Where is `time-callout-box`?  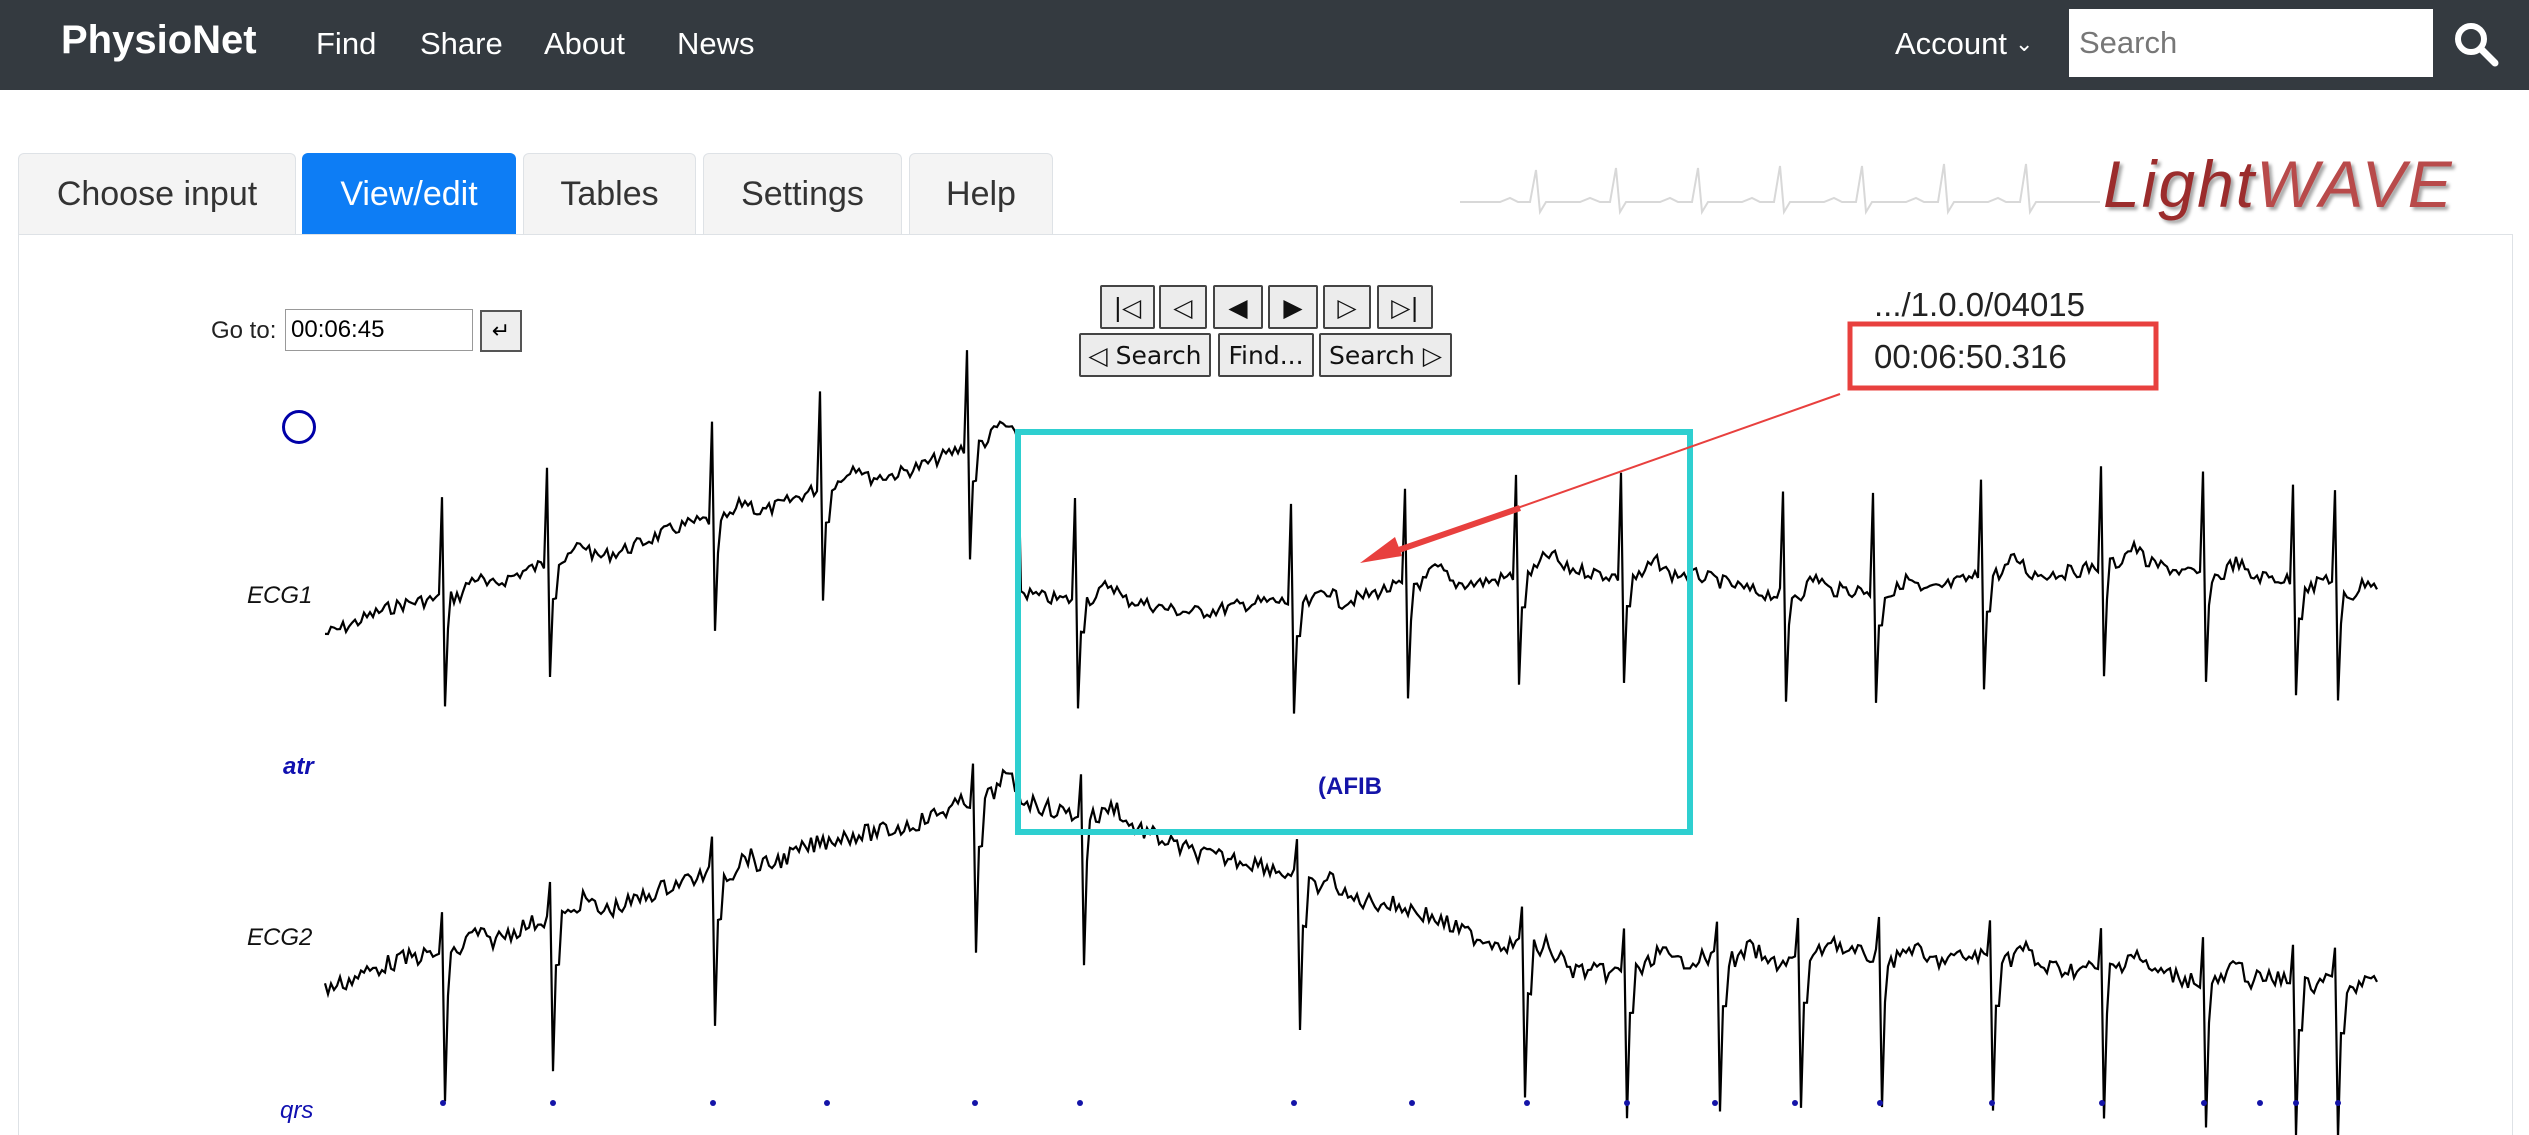 time-callout-box is located at coordinates (2003, 356).